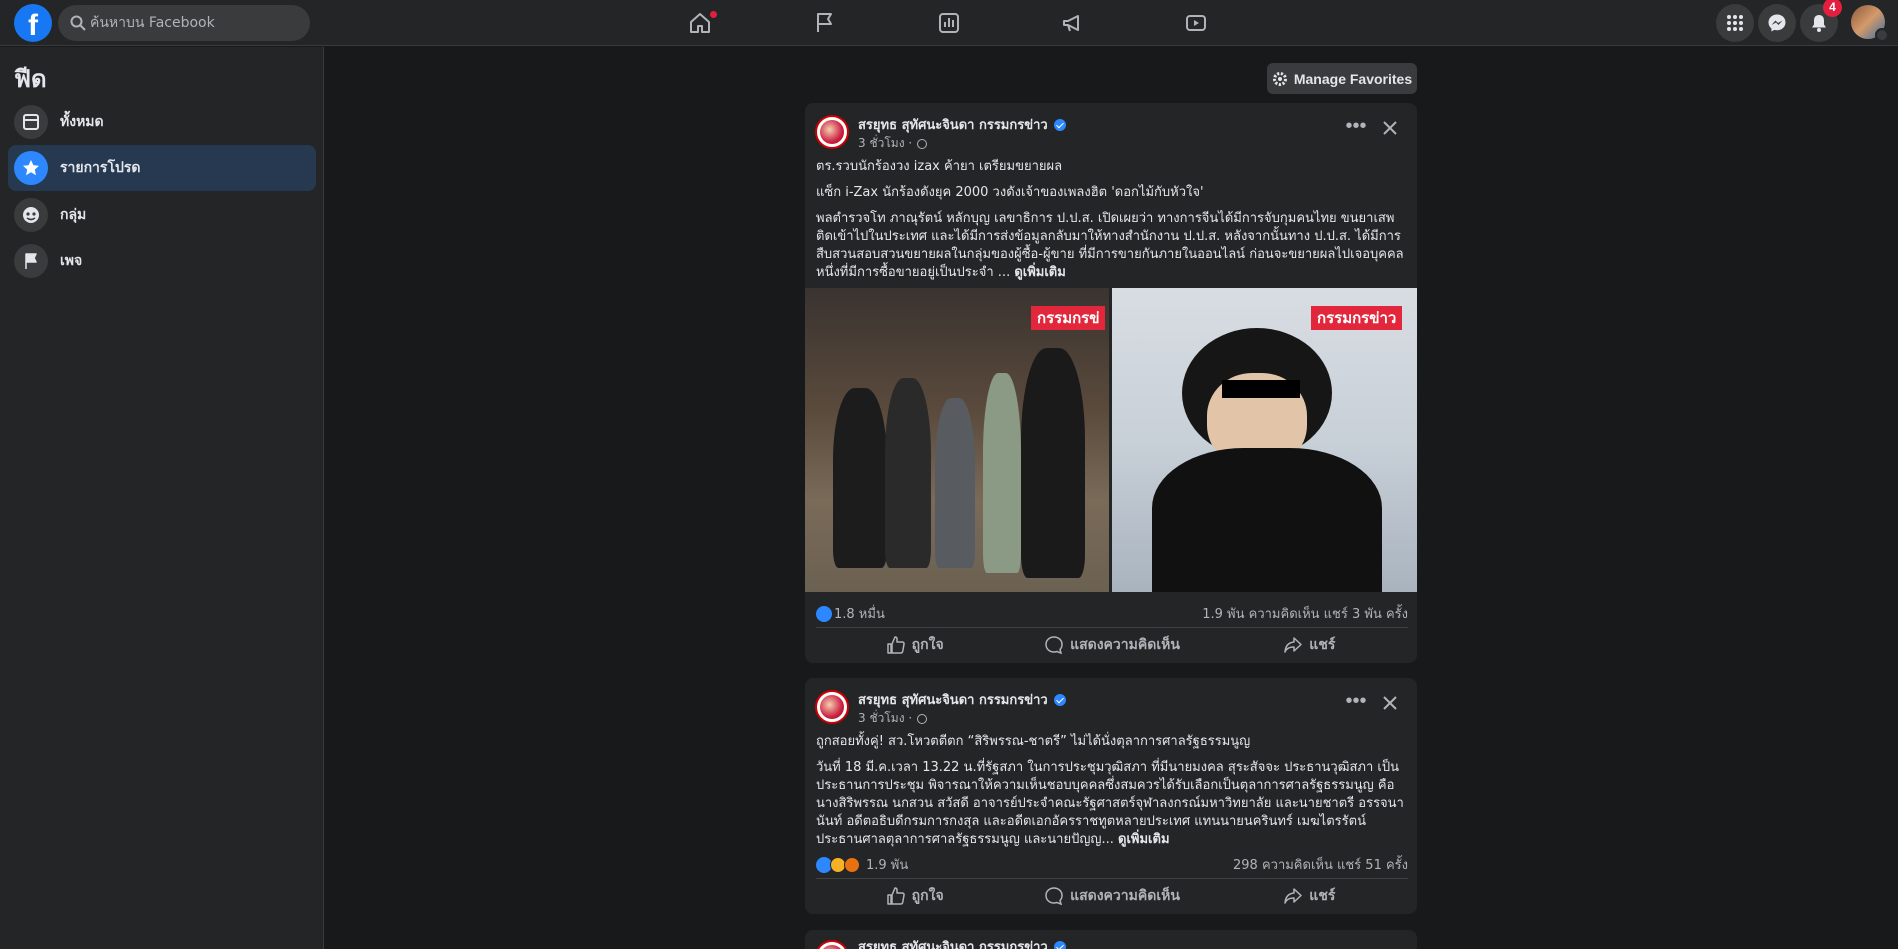 The width and height of the screenshot is (1898, 949). I want to click on home-icon, so click(700, 23).